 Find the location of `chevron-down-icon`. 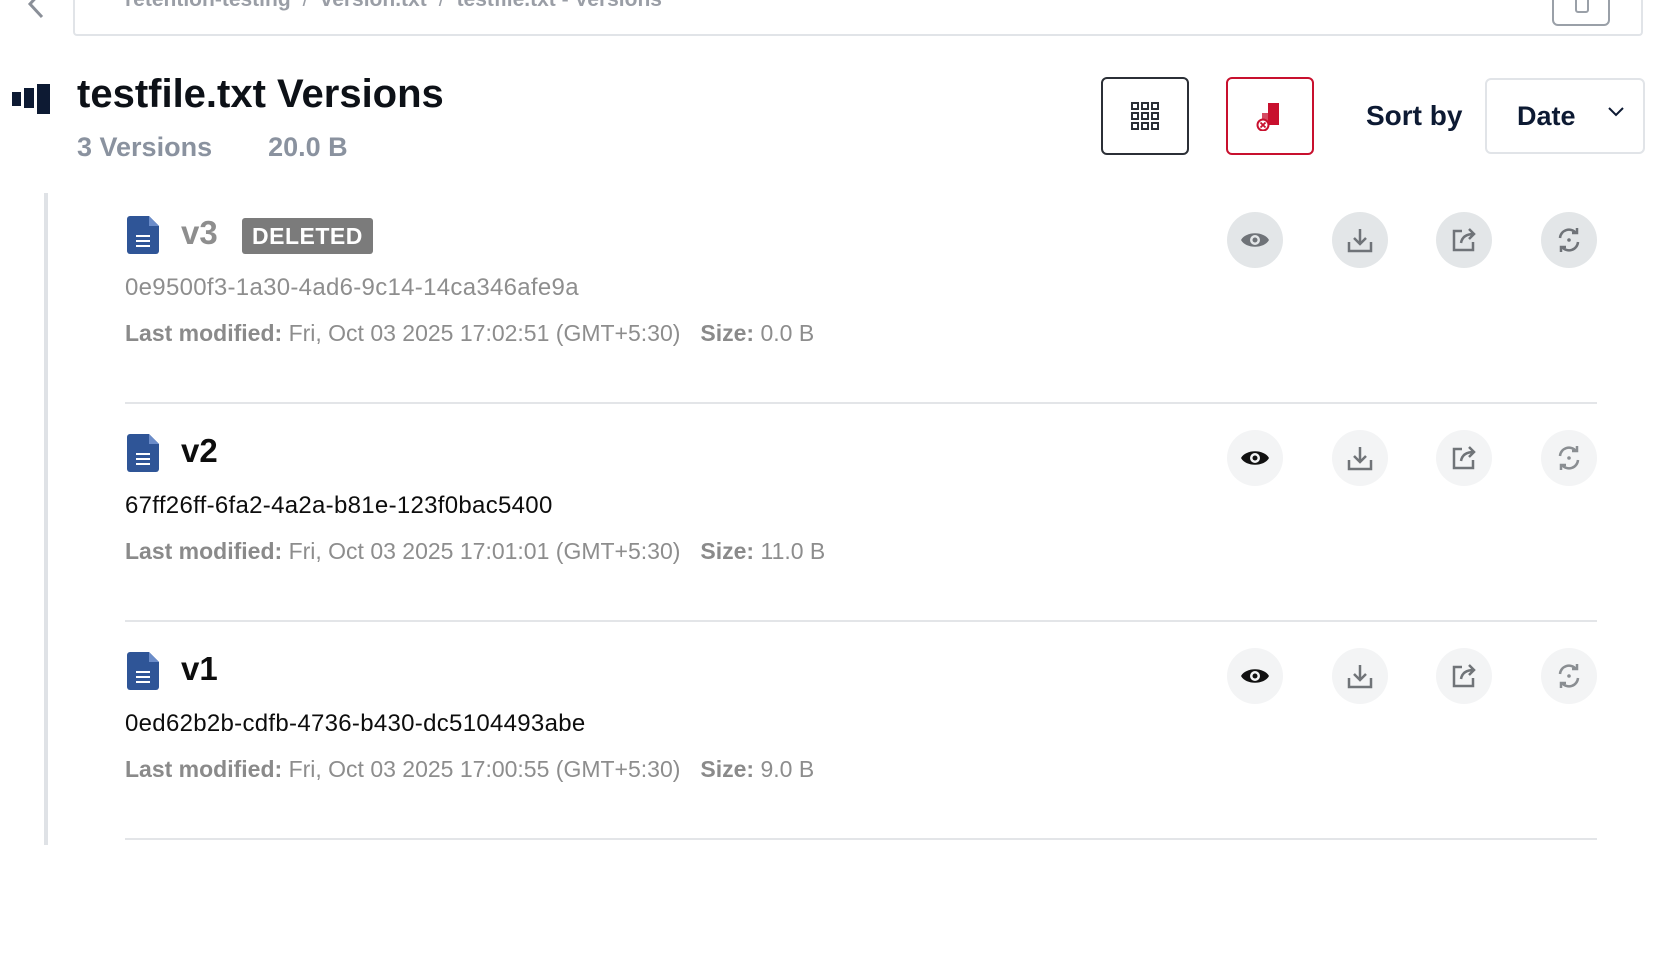

chevron-down-icon is located at coordinates (1616, 112).